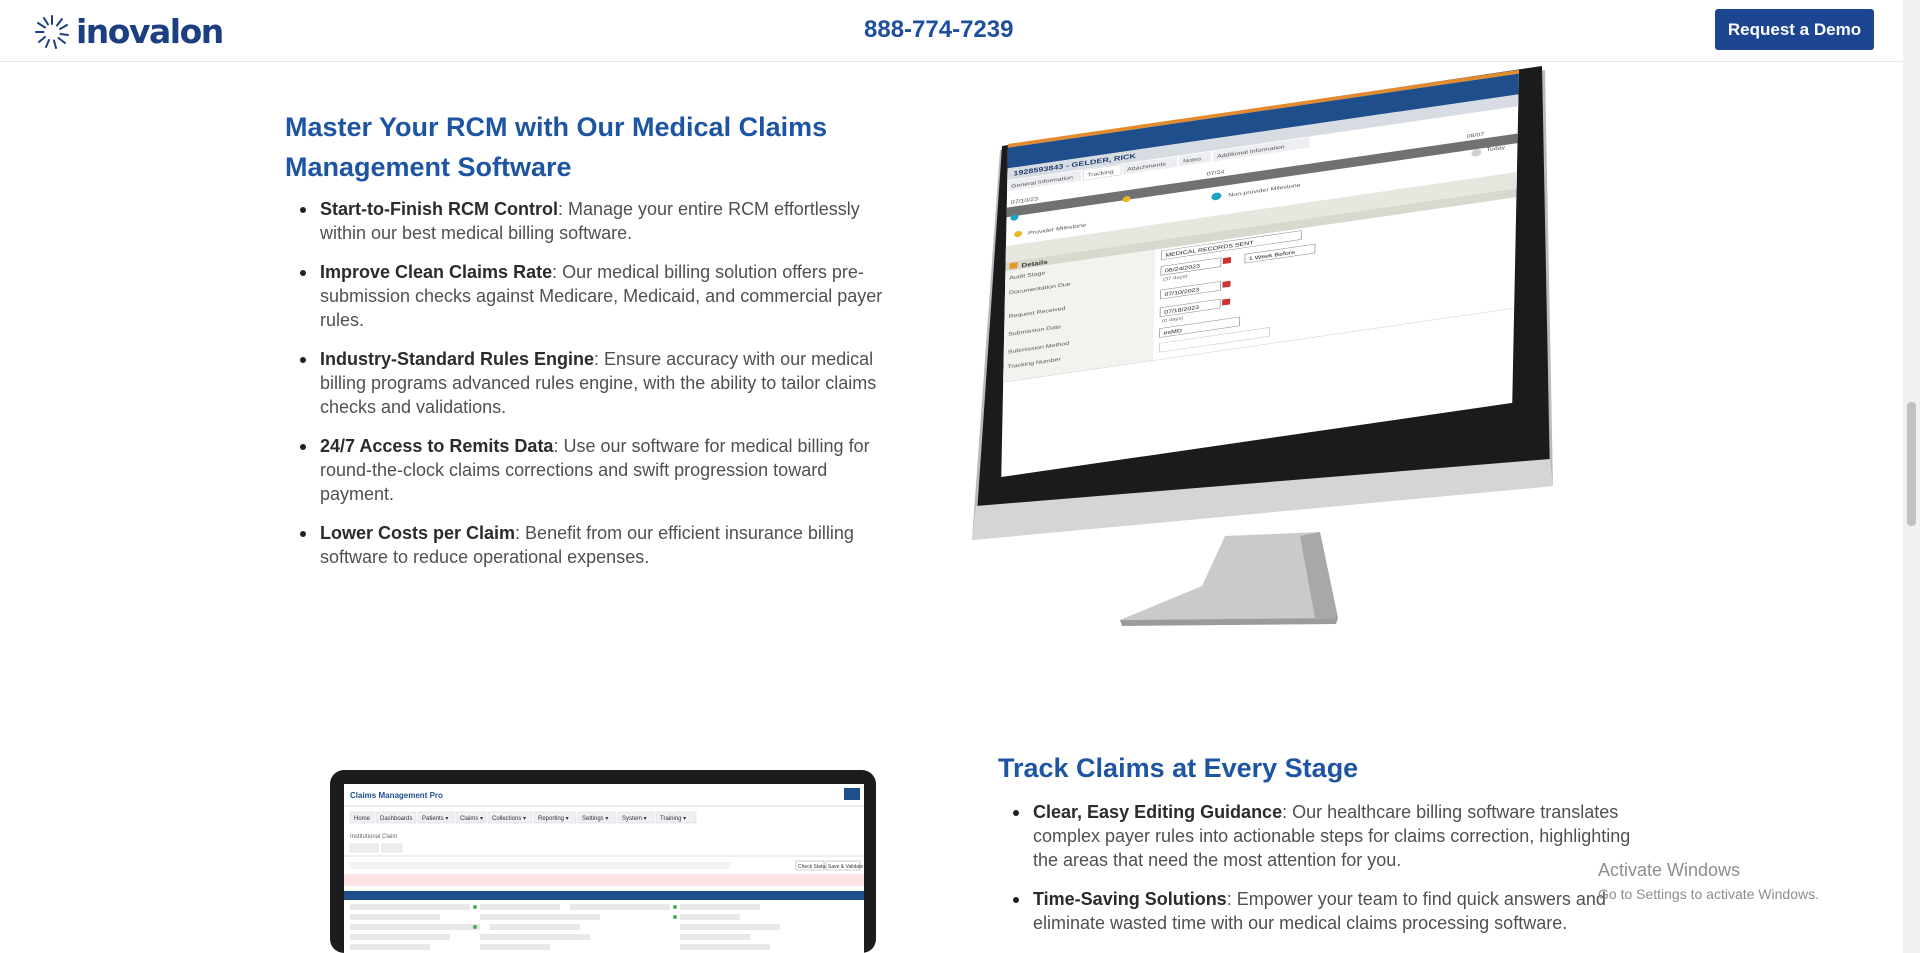 This screenshot has width=1920, height=953. I want to click on watermark-subtitle: Go to Settings to activate Windows., so click(1708, 894).